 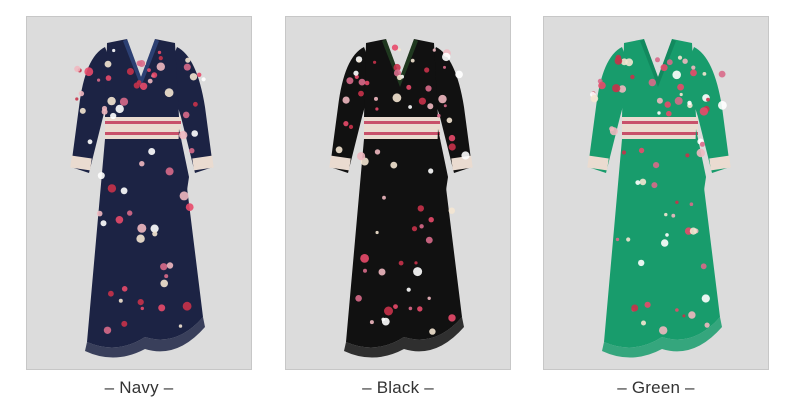 I want to click on color-label-green: – Green –, so click(x=656, y=387).